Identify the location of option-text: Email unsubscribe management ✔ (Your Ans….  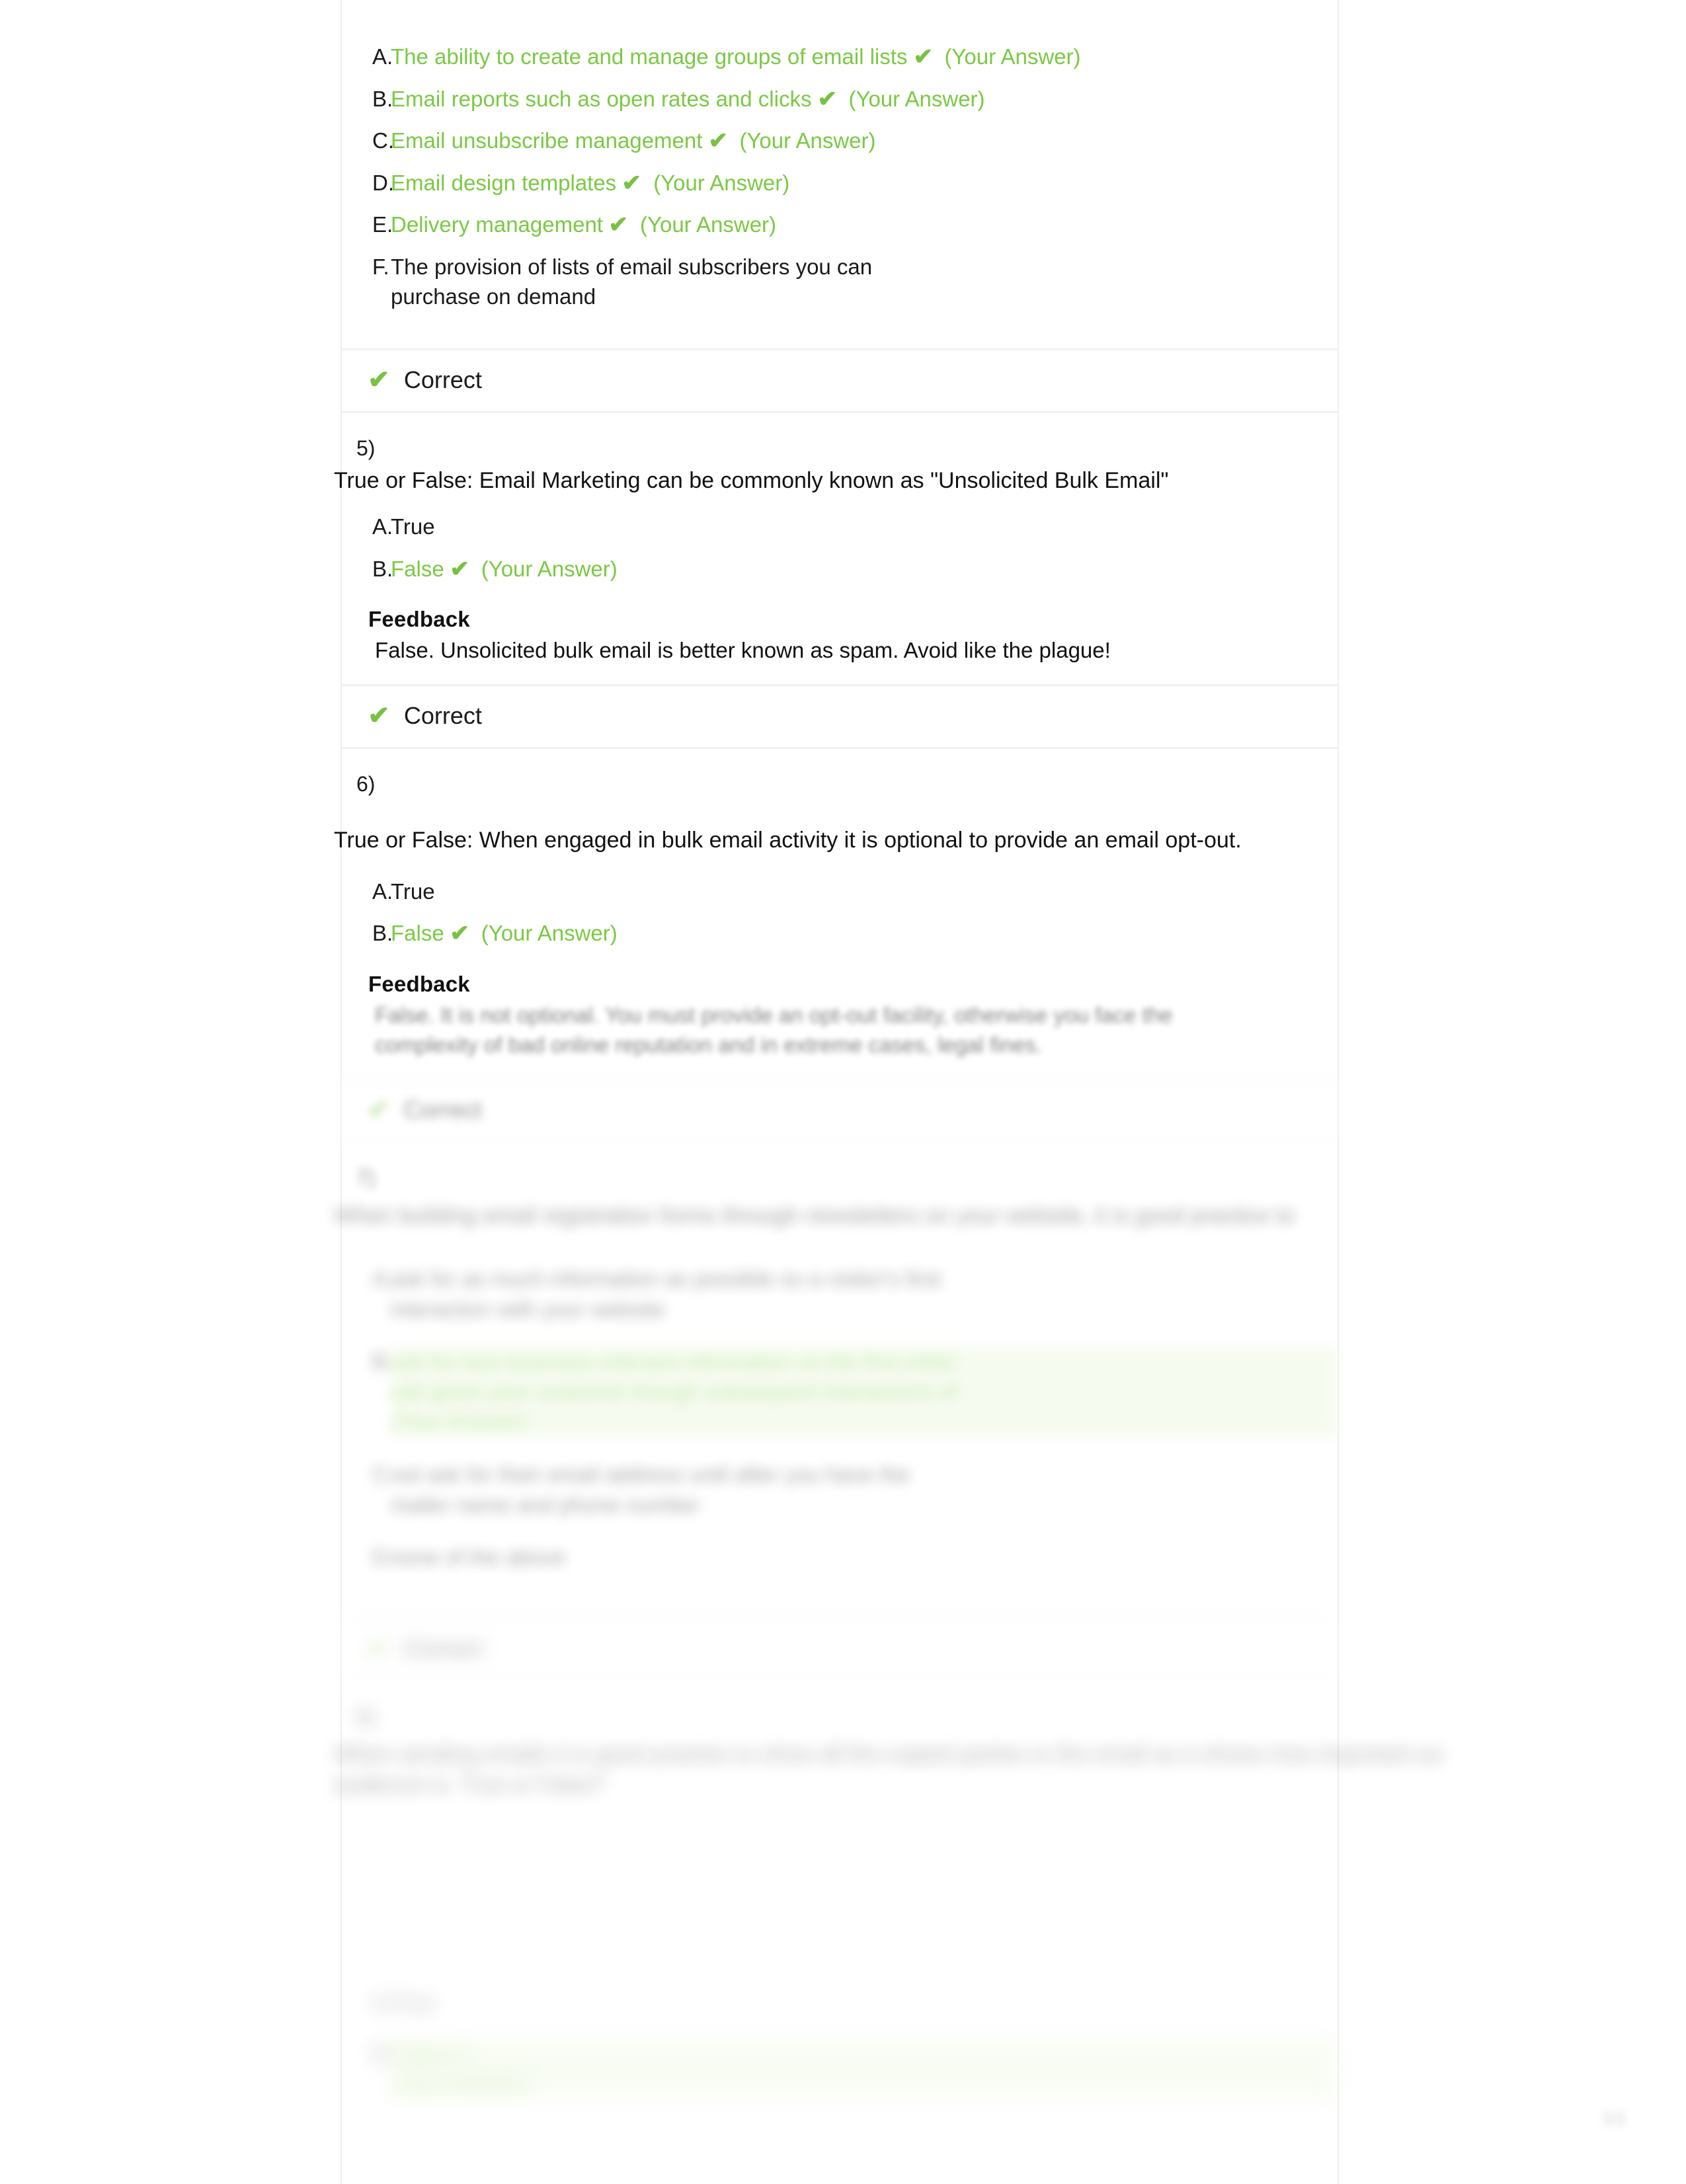
(633, 141).